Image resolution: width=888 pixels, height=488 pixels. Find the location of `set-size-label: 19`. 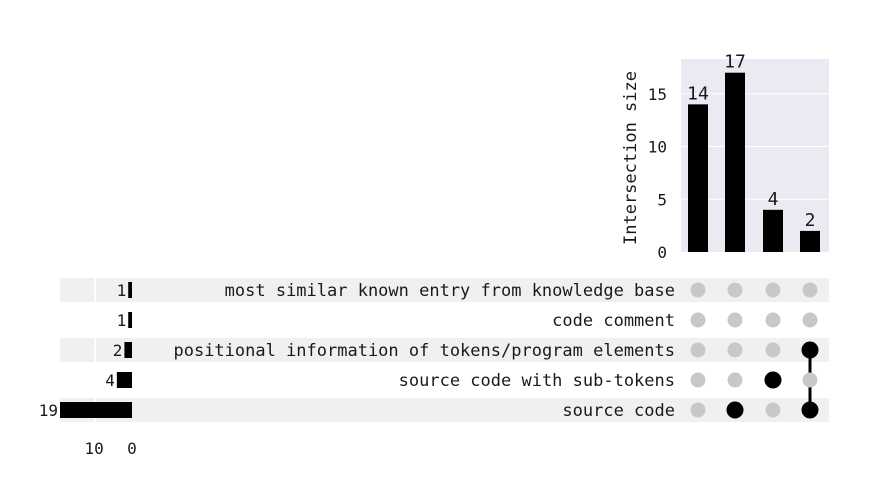

set-size-label: 19 is located at coordinates (48, 410).